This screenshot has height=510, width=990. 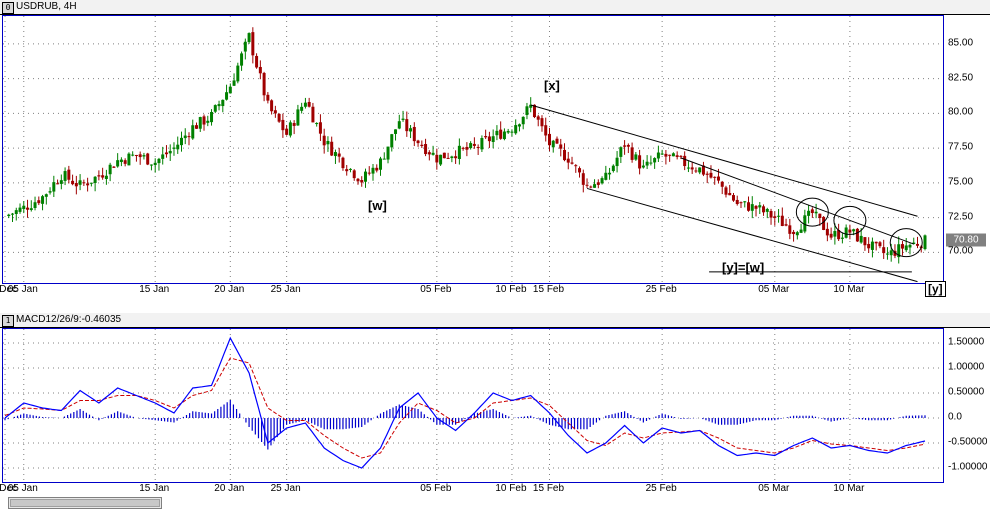 What do you see at coordinates (743, 267) in the screenshot?
I see `wave-y-equals-w-label: [y]=[w]` at bounding box center [743, 267].